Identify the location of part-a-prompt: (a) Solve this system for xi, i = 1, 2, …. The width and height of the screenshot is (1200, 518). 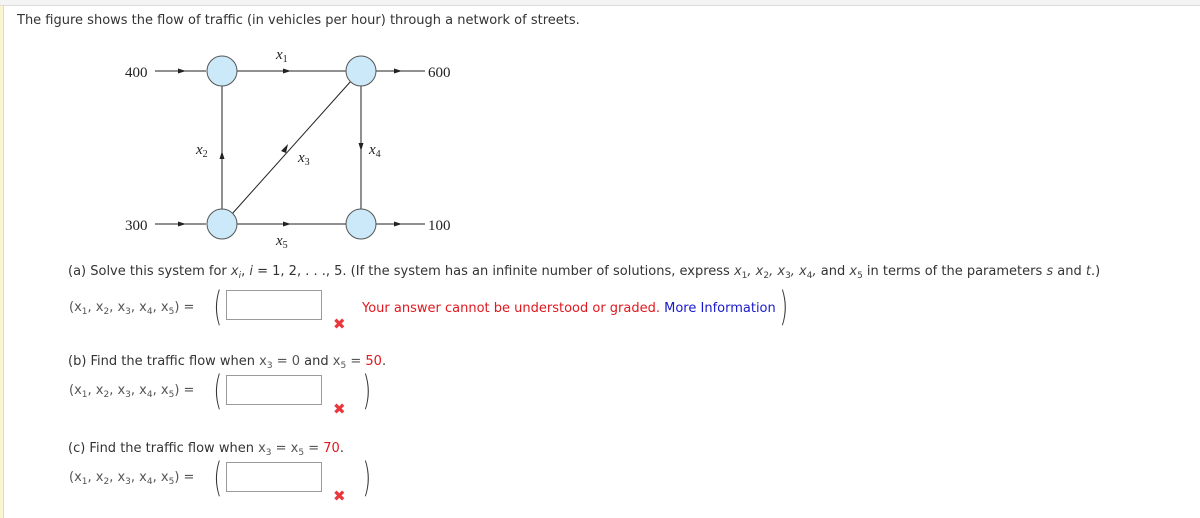
(584, 272).